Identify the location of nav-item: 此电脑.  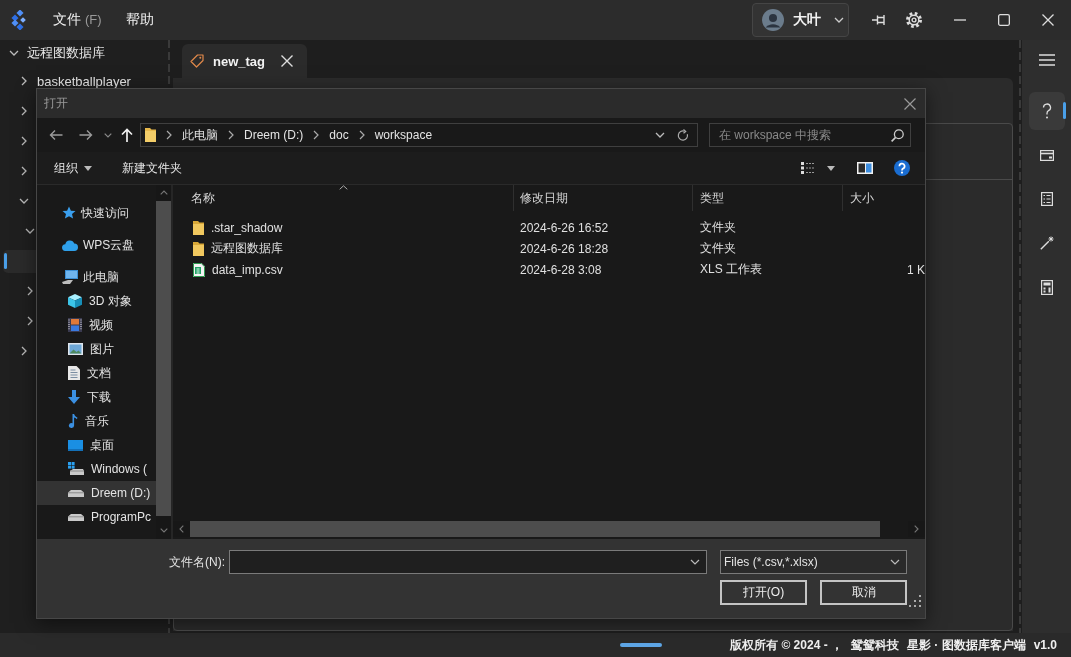
(96, 277).